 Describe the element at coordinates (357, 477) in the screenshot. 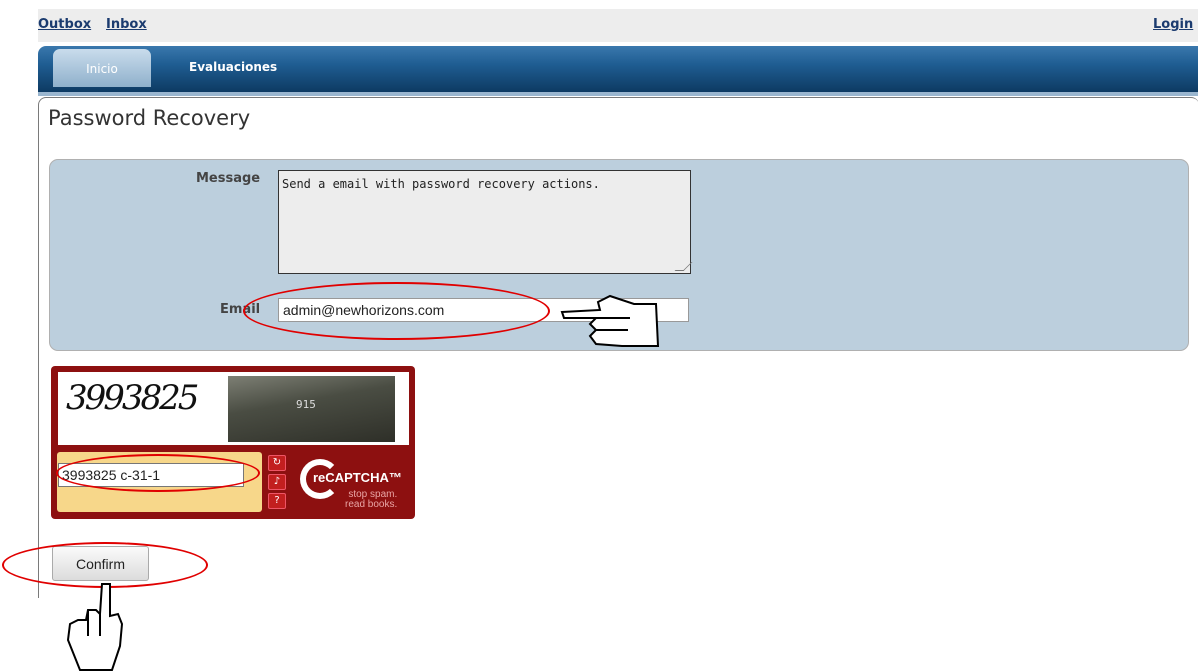

I see `recaptcha-brand: reCAPTCHA™` at that location.